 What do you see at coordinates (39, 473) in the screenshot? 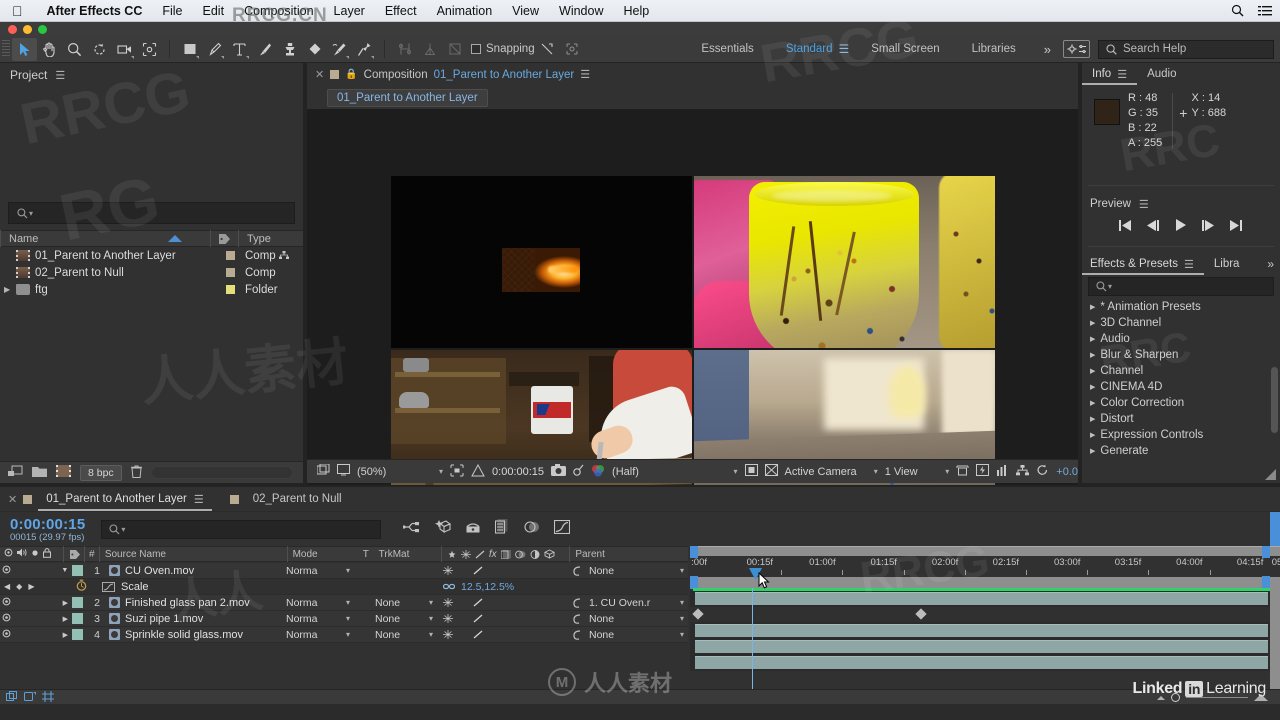
I see `new-folder-icon` at bounding box center [39, 473].